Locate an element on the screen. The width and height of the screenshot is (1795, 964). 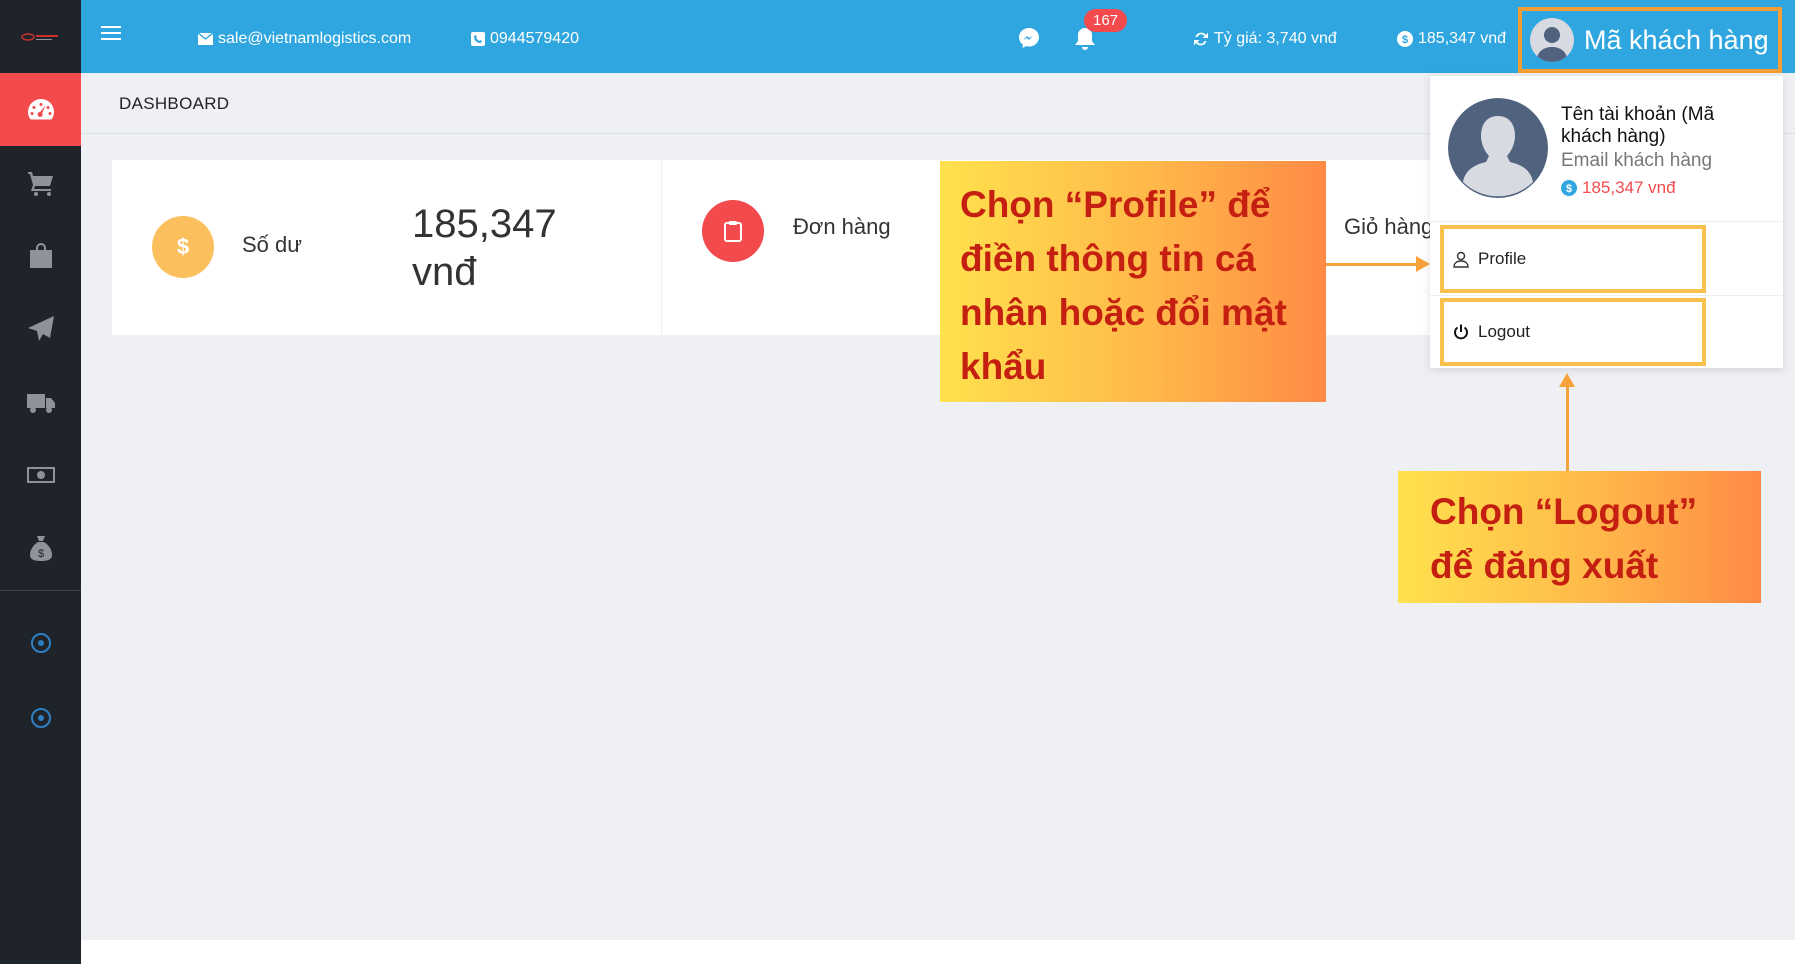
header-balance: $ 185,347 vnđ is located at coordinates (1451, 39).